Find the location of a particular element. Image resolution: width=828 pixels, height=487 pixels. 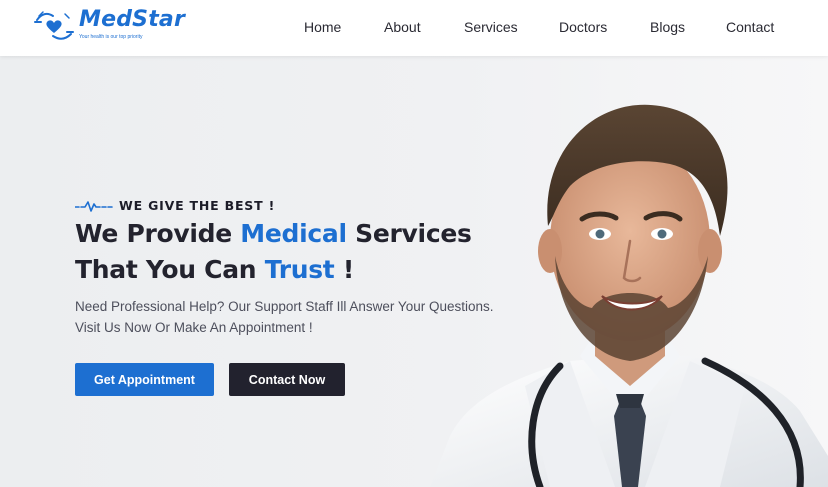

hero-eyebrow: WE GIVE THE BEST ! is located at coordinates (175, 205).